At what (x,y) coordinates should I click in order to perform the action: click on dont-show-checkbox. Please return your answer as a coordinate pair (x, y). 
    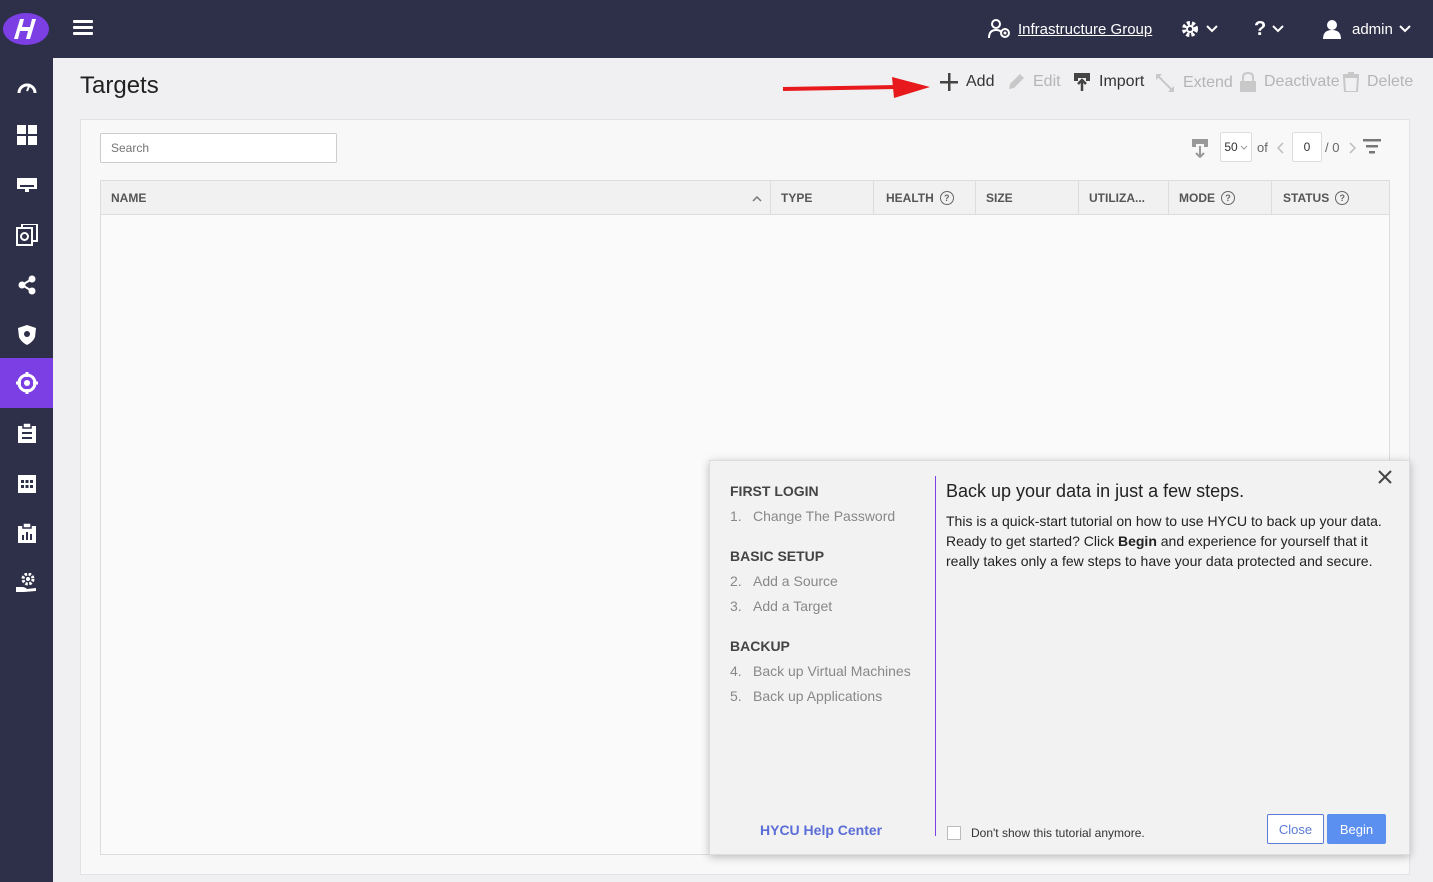
    Looking at the image, I should click on (954, 833).